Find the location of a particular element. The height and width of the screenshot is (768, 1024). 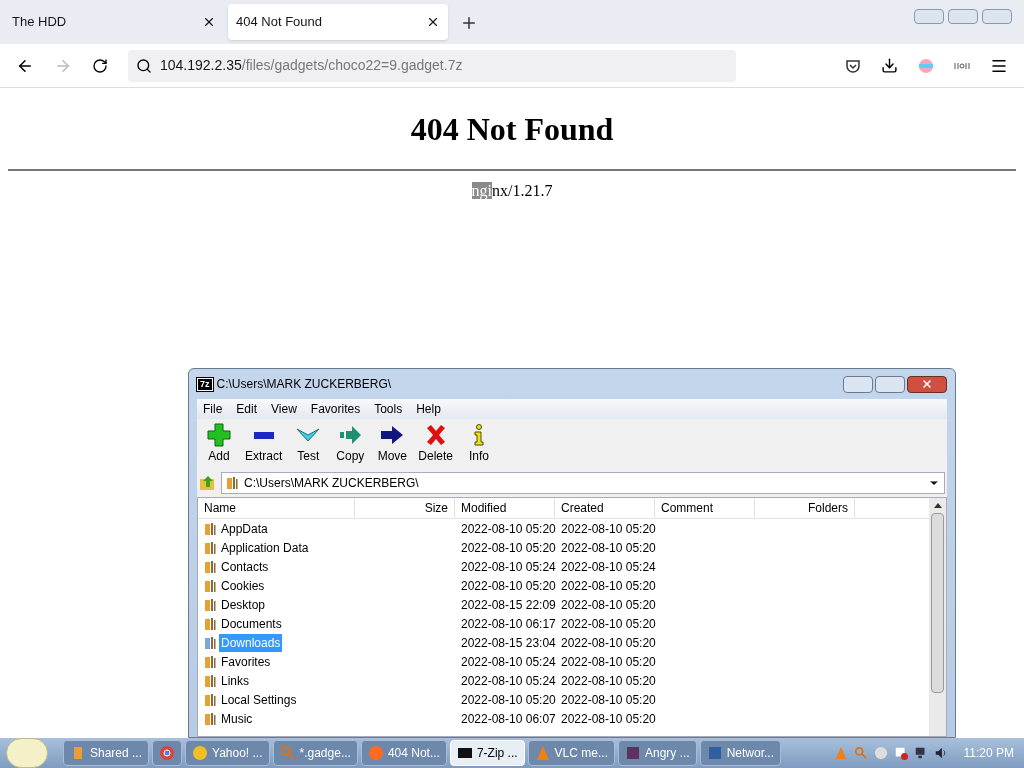

plus-icon is located at coordinates (219, 435).